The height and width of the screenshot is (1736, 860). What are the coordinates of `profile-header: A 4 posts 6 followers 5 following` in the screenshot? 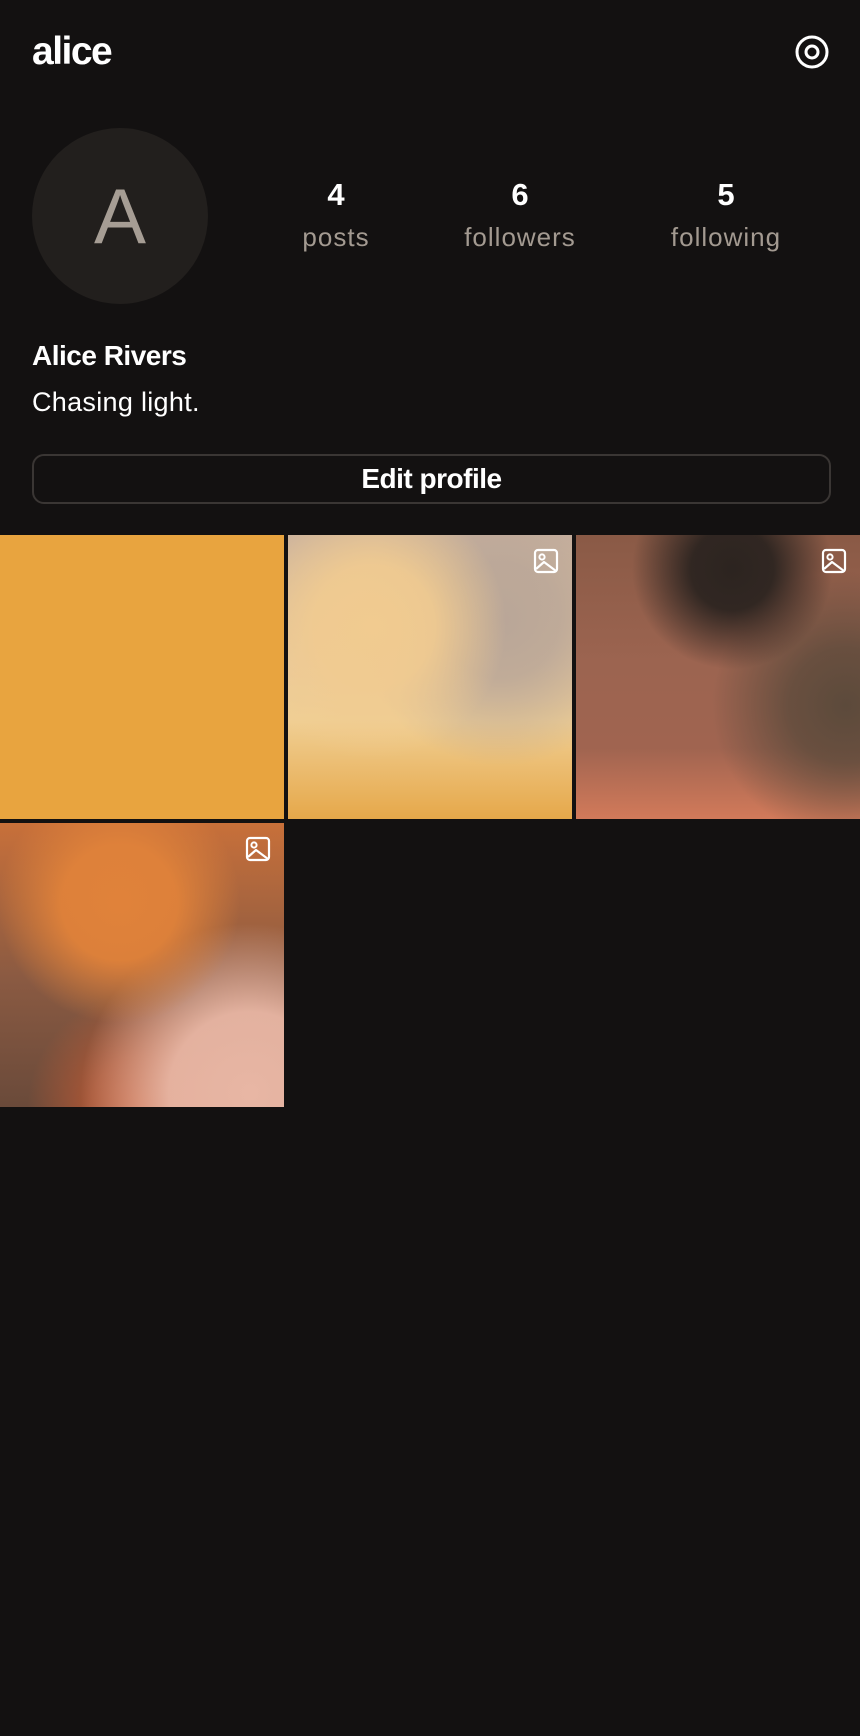 It's located at (430, 216).